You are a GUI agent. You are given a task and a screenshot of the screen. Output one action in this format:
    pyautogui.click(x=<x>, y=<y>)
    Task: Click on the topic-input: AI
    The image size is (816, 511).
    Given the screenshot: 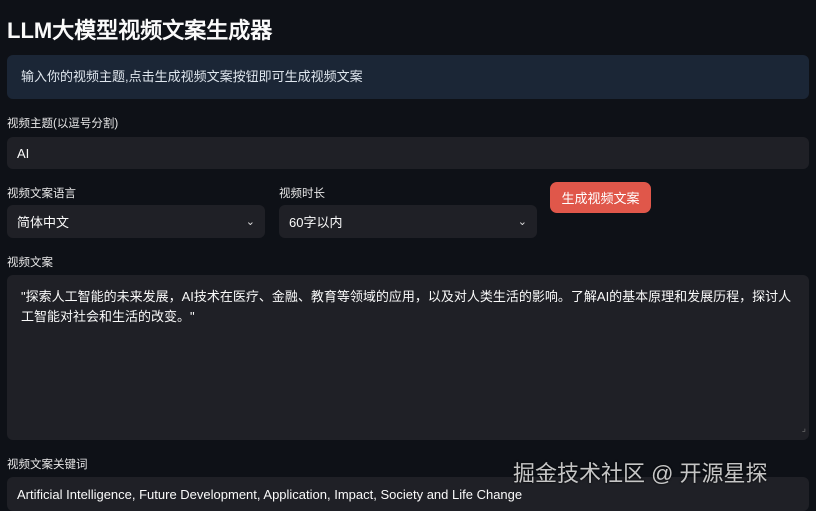 What is the action you would take?
    pyautogui.click(x=408, y=153)
    